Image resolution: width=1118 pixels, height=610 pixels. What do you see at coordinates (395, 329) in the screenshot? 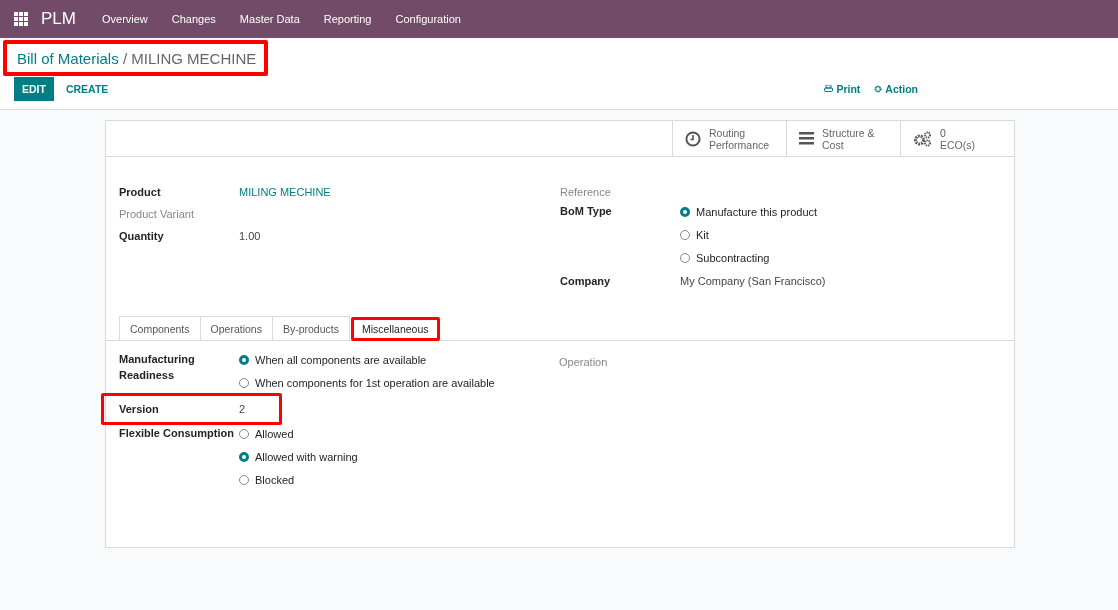
I see `tab: Miscellaneous` at bounding box center [395, 329].